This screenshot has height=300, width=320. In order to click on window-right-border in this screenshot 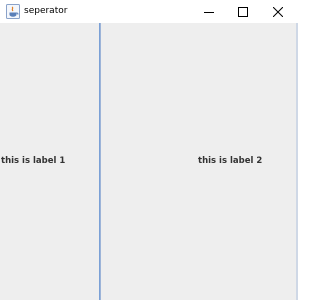, I will do `click(297, 161)`.